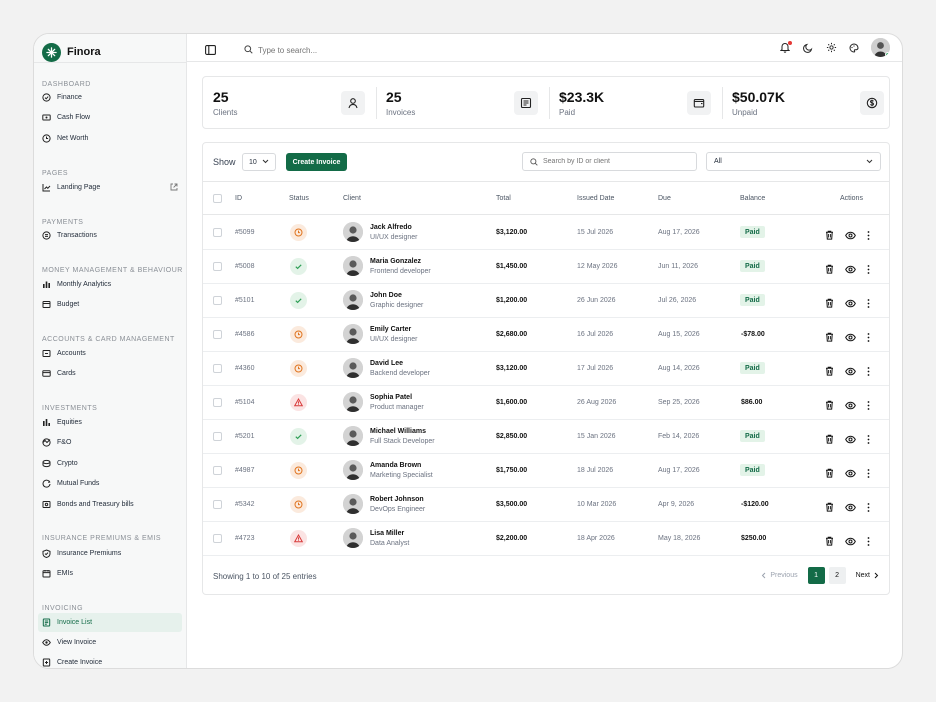 This screenshot has width=936, height=702. What do you see at coordinates (880, 47) in the screenshot?
I see `user-avatar` at bounding box center [880, 47].